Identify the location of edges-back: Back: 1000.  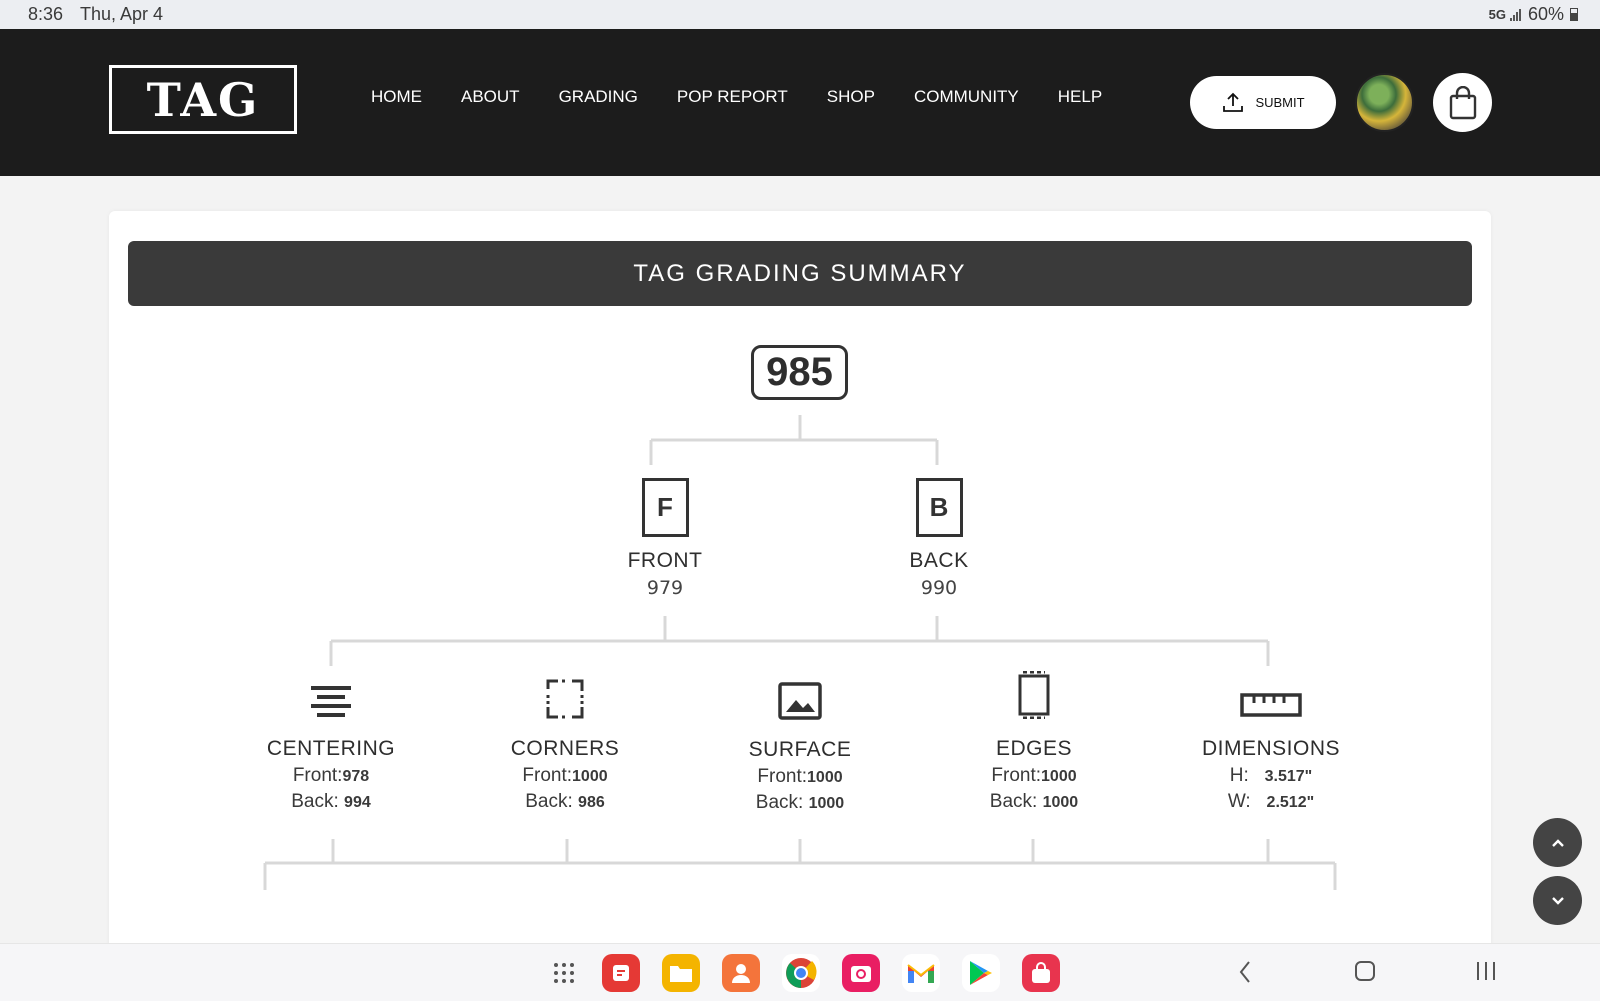
(1034, 802).